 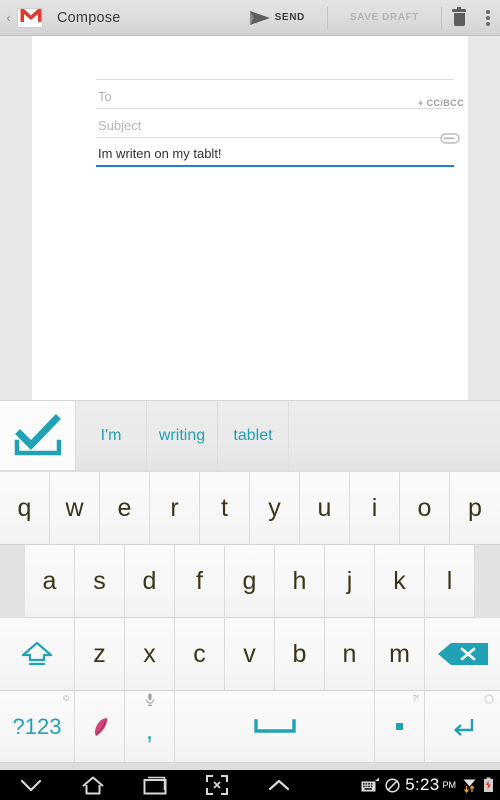 I want to click on globe-hint-icon, so click(x=489, y=699).